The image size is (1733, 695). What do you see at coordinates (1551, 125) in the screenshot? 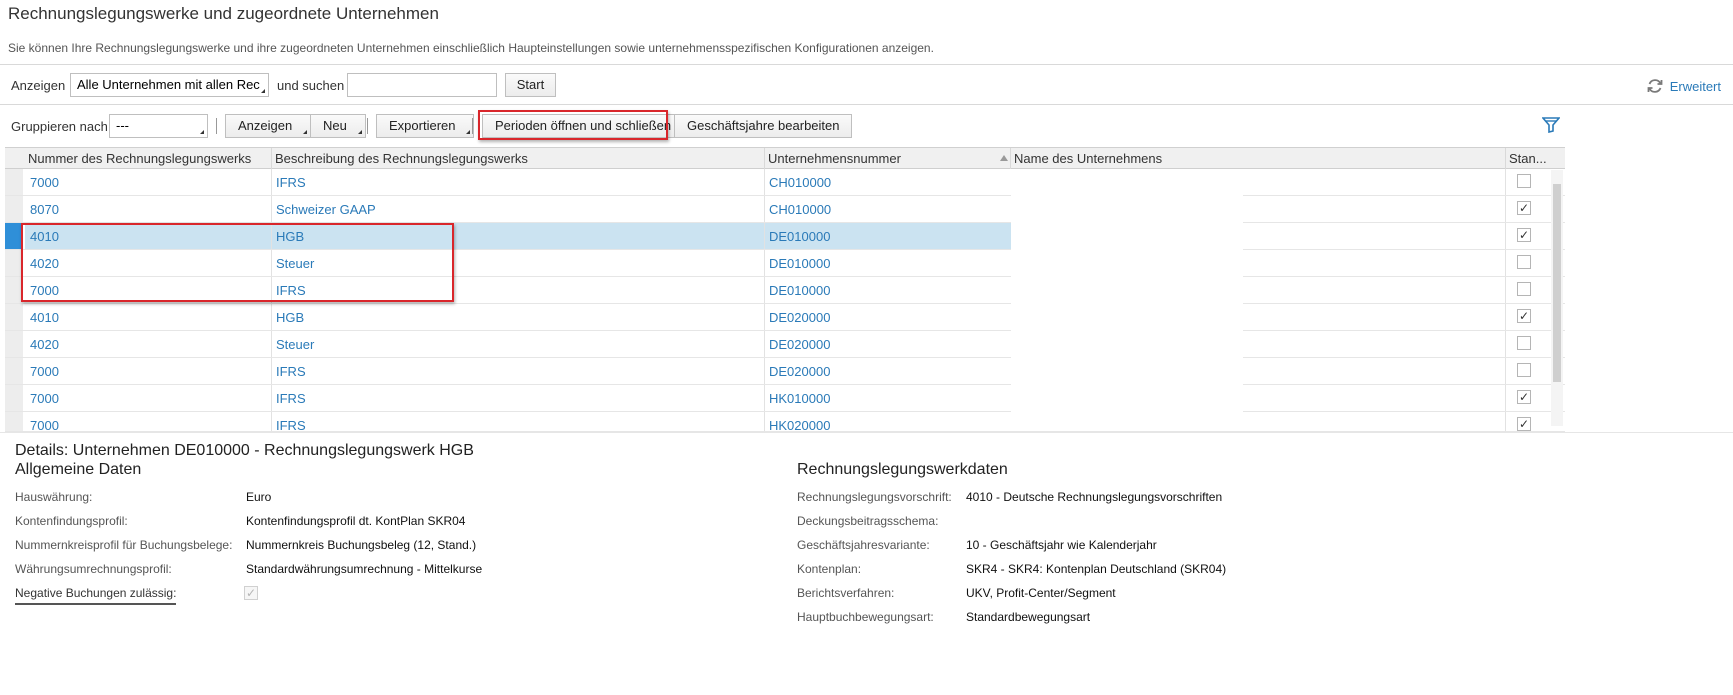
I see `filter-icon` at bounding box center [1551, 125].